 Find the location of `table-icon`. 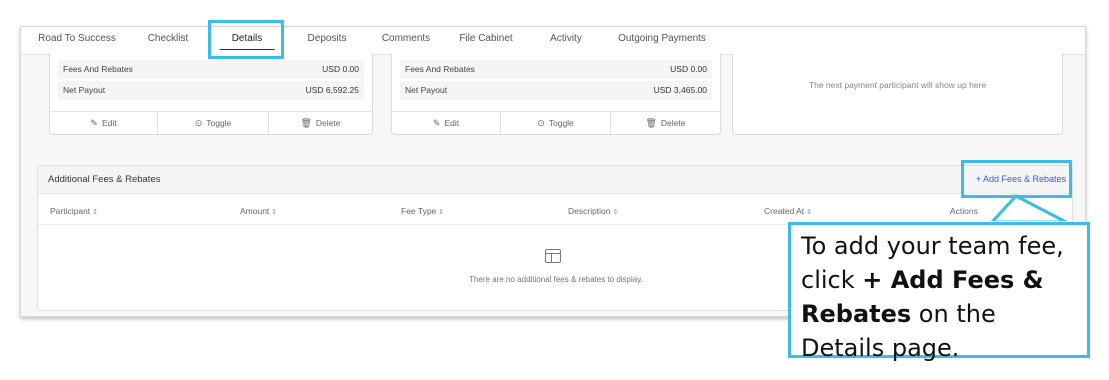

table-icon is located at coordinates (553, 256).